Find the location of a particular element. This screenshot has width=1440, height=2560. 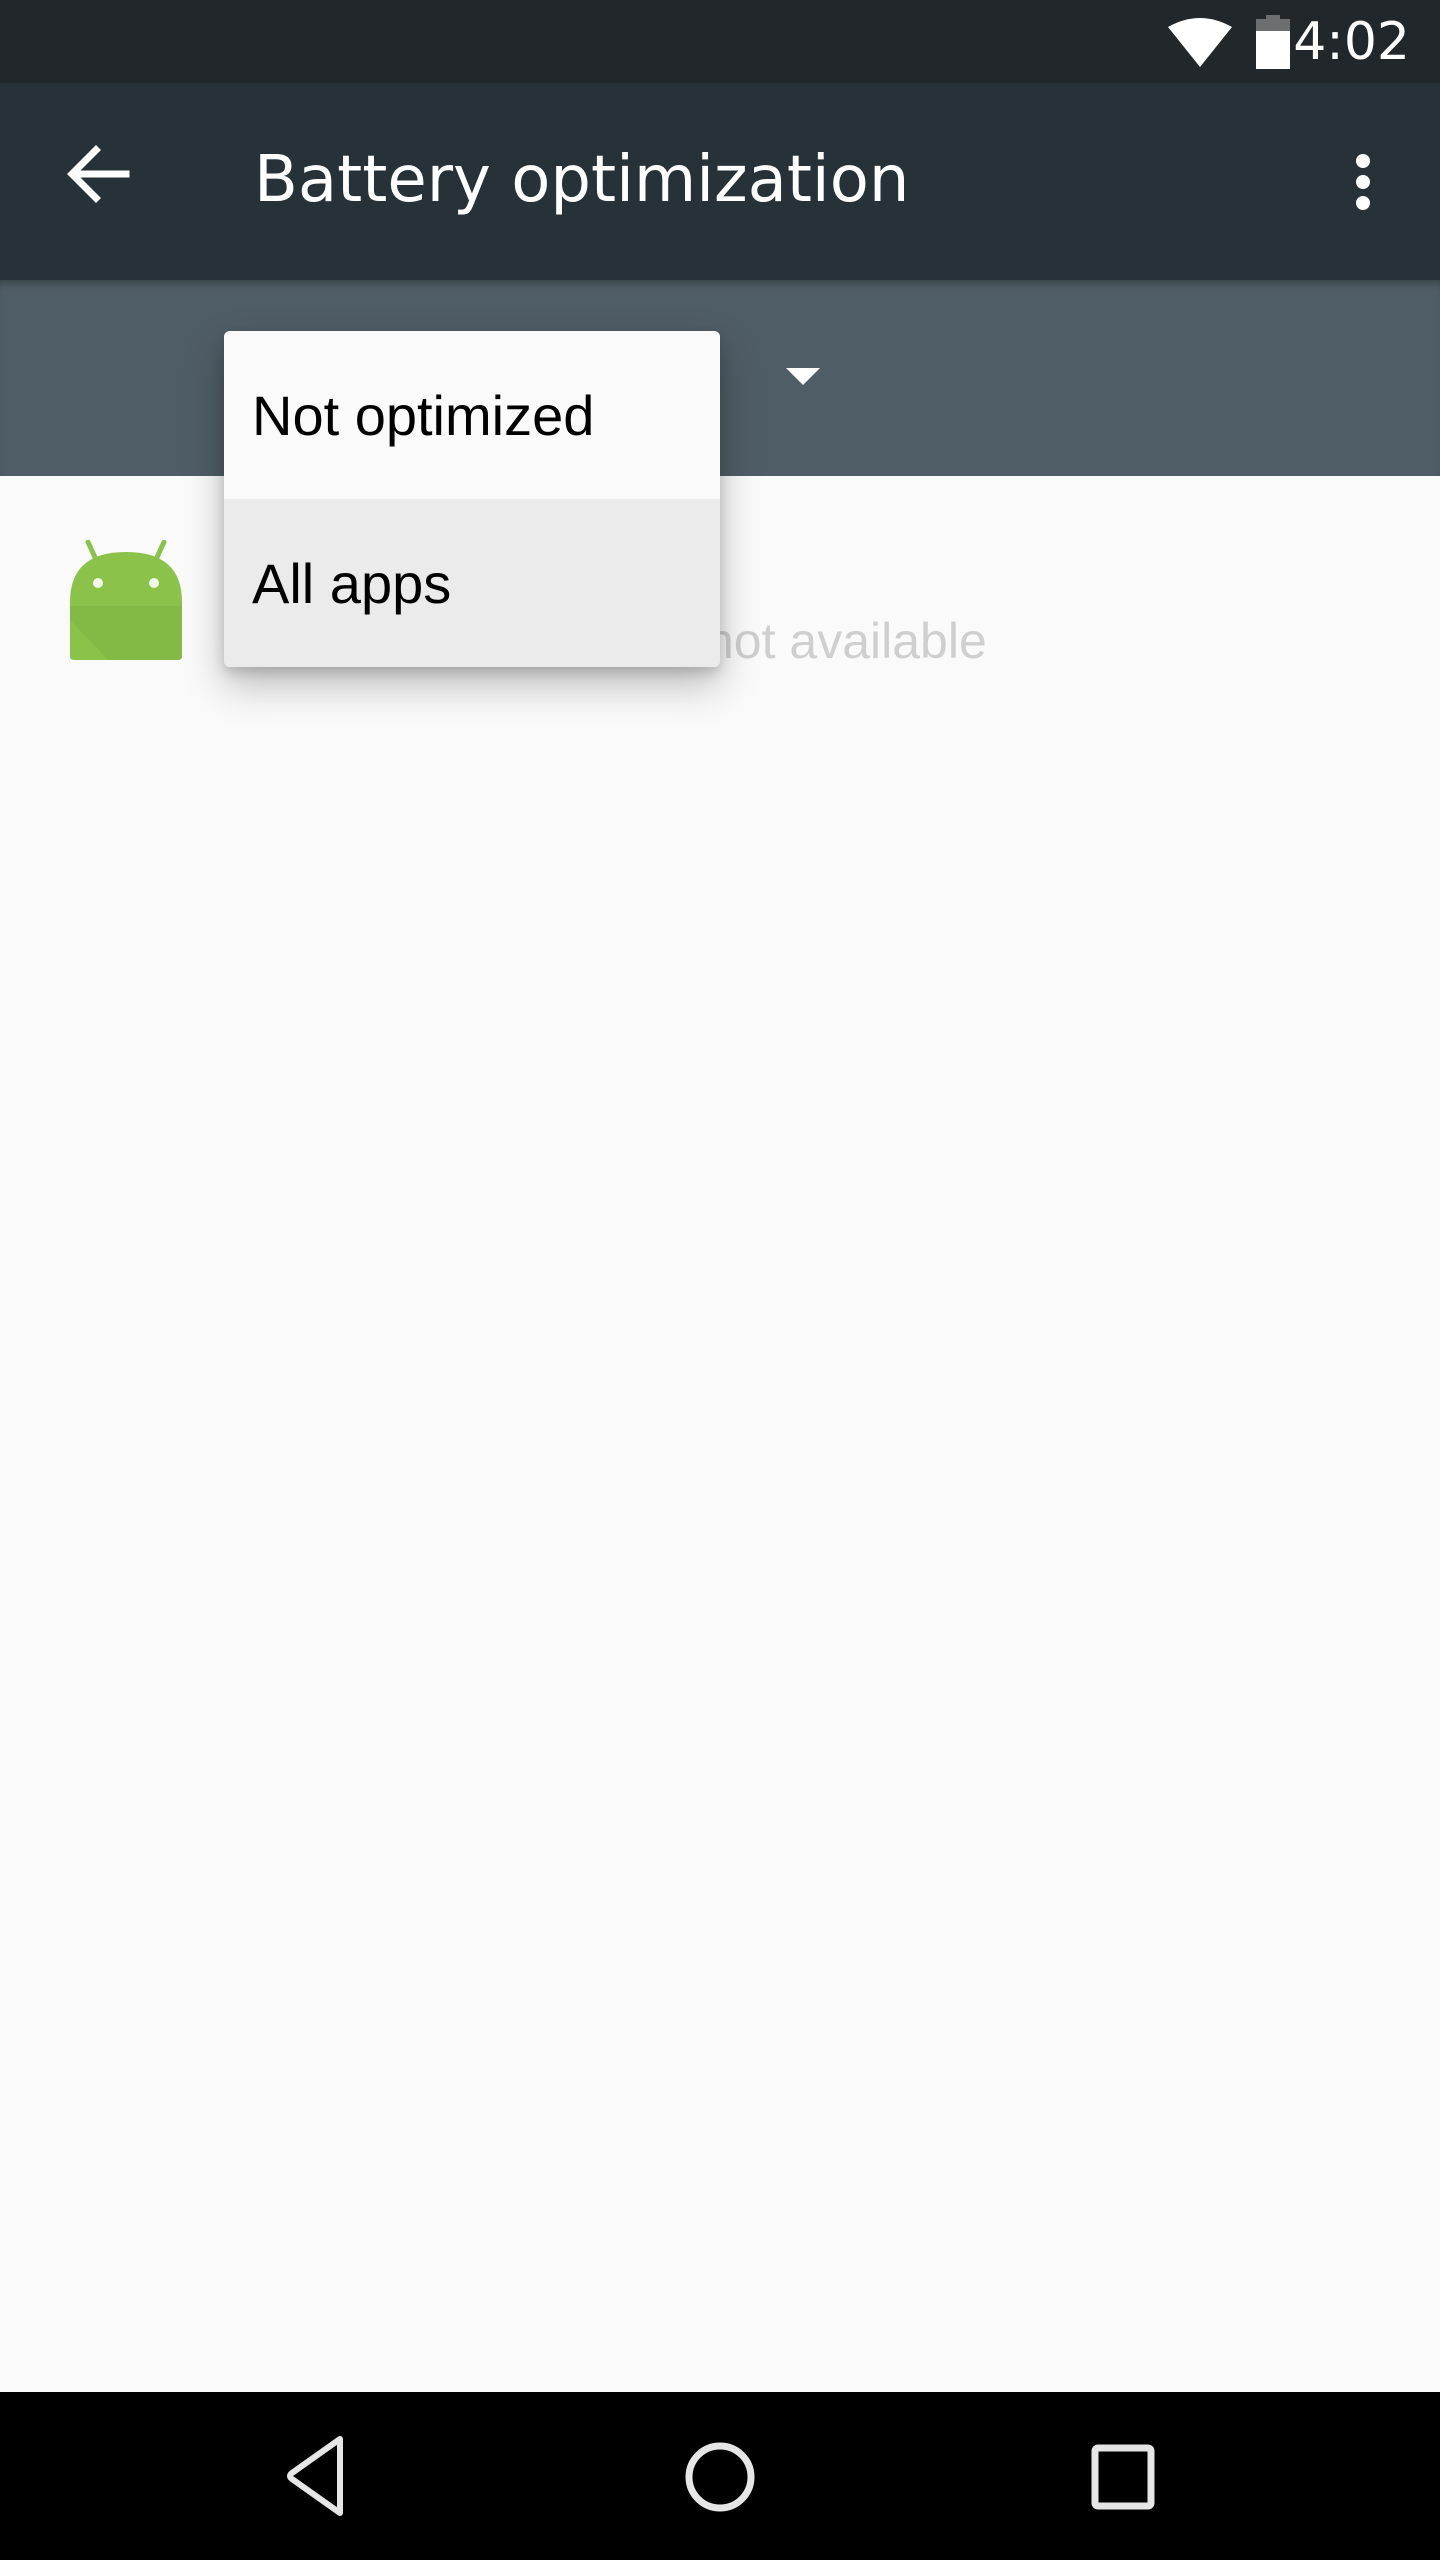

more-options-button is located at coordinates (1363, 182).